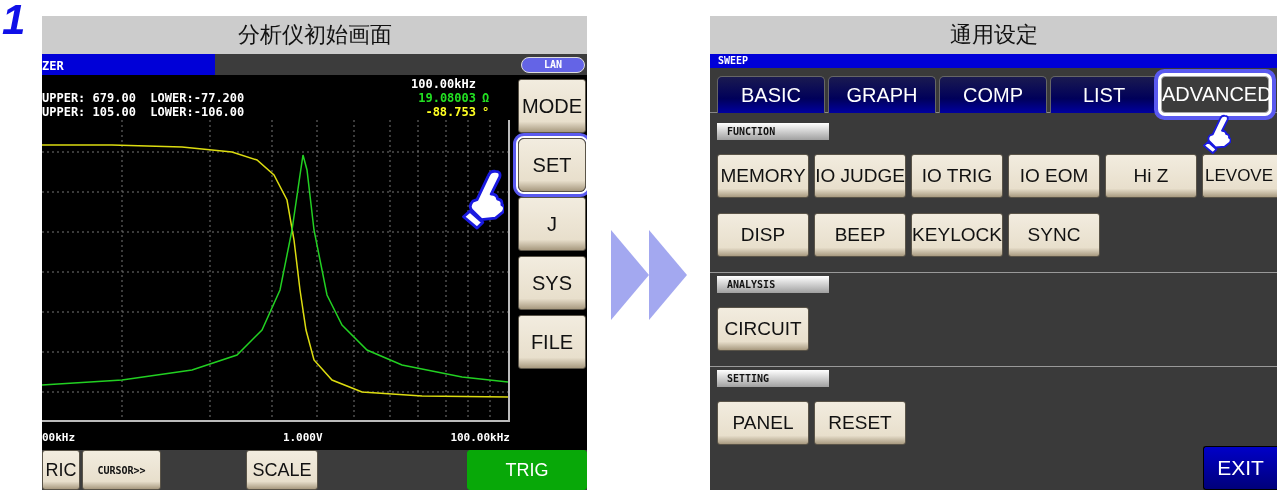  I want to click on frequency-readout: 100.00kHz, so click(443, 85).